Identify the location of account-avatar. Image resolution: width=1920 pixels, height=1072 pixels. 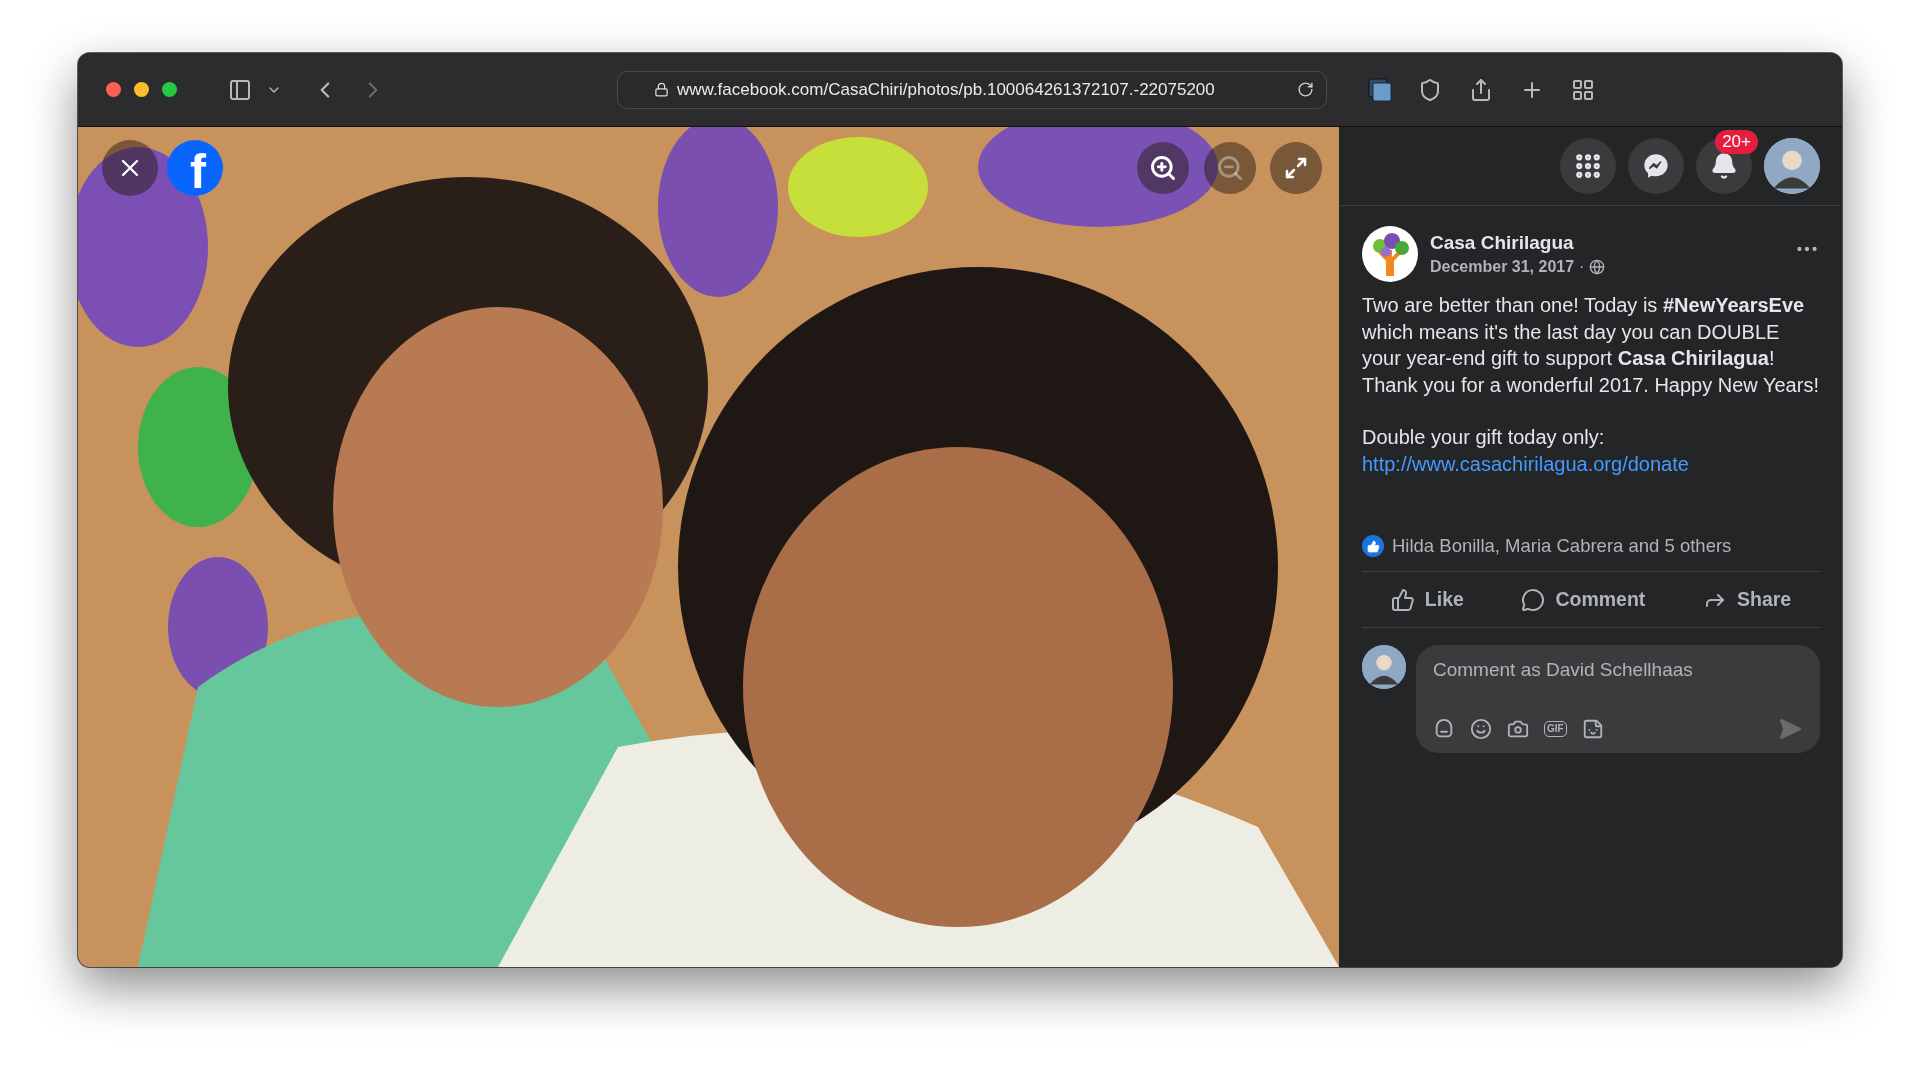
(1792, 166).